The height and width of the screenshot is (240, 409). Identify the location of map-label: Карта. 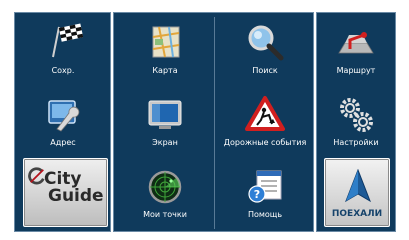
(165, 70).